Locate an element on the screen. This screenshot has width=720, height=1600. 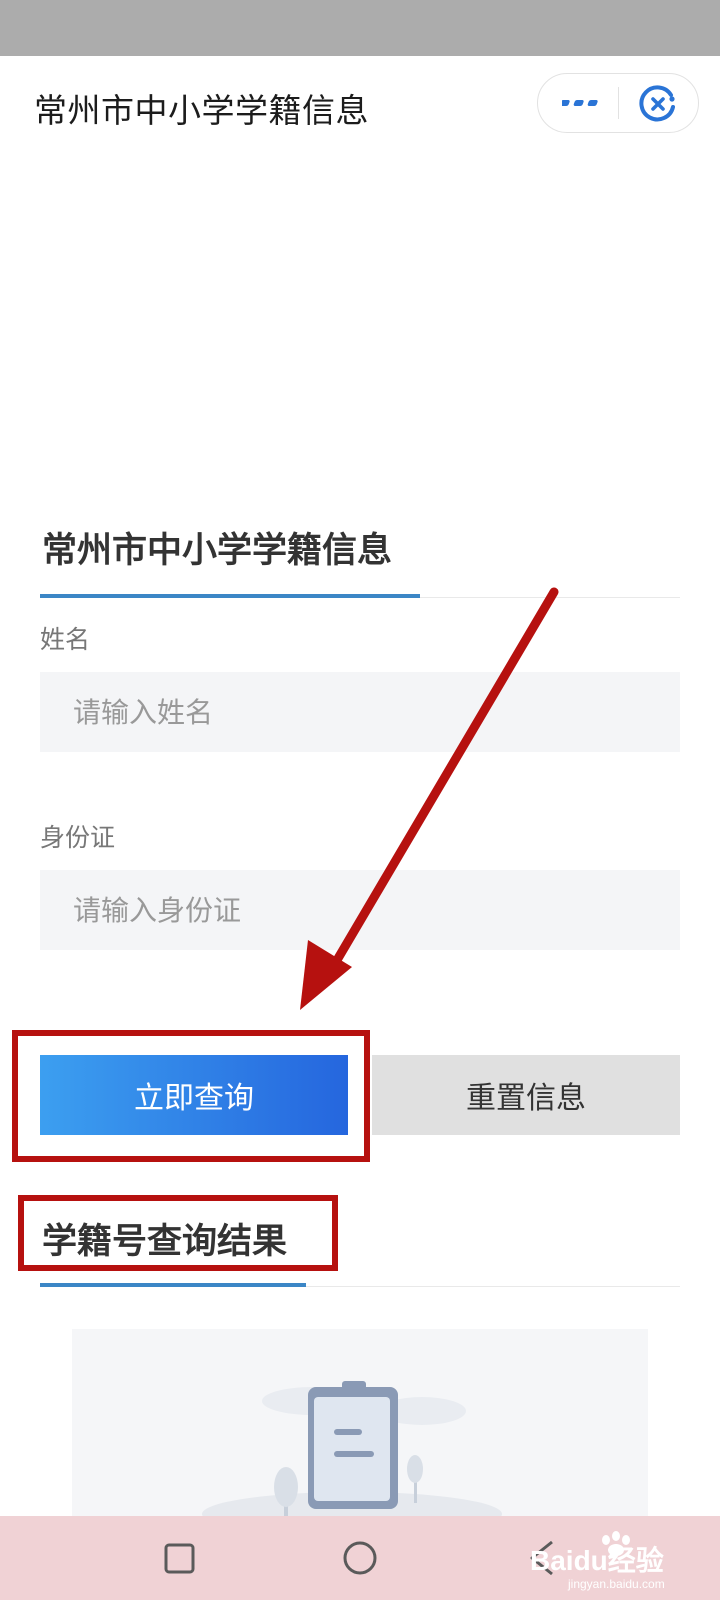
id-label: 身份证 is located at coordinates (78, 837).